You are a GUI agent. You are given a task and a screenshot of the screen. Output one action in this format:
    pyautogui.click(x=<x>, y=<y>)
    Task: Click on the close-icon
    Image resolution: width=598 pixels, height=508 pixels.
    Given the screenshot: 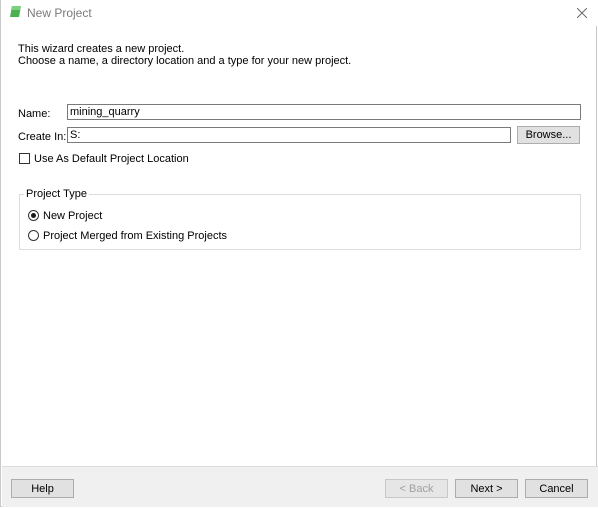 What is the action you would take?
    pyautogui.click(x=582, y=13)
    